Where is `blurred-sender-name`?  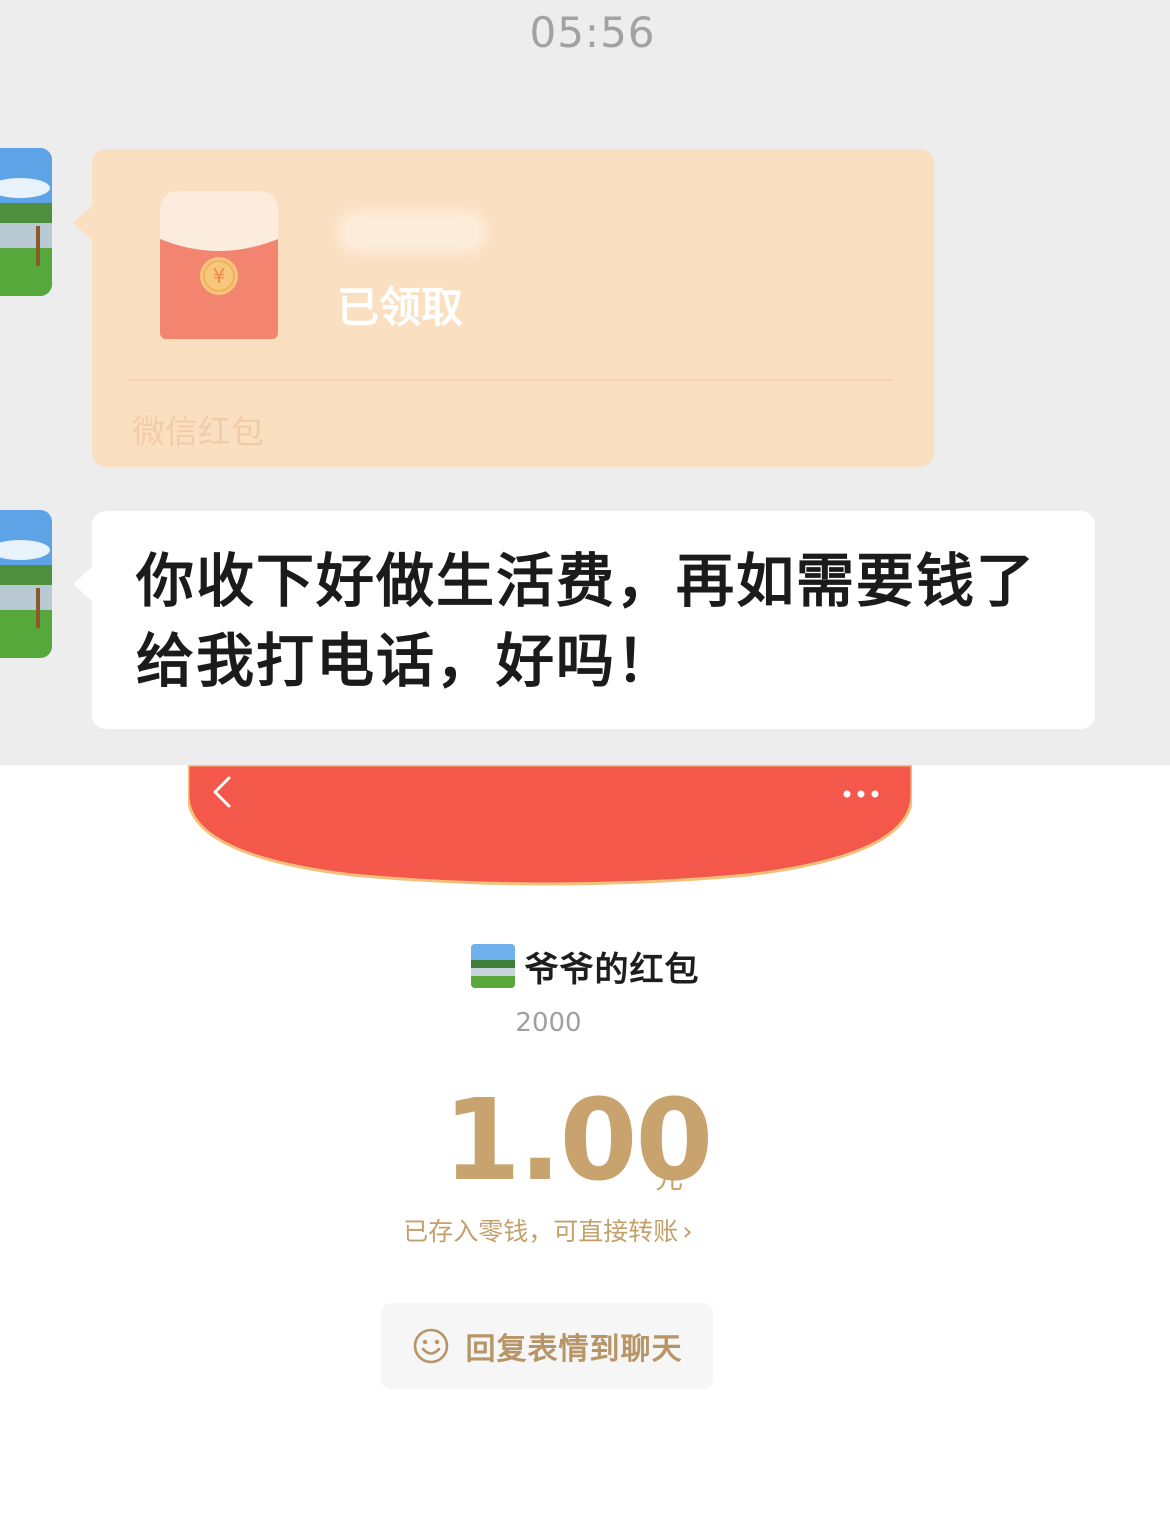
blurred-sender-name is located at coordinates (412, 232).